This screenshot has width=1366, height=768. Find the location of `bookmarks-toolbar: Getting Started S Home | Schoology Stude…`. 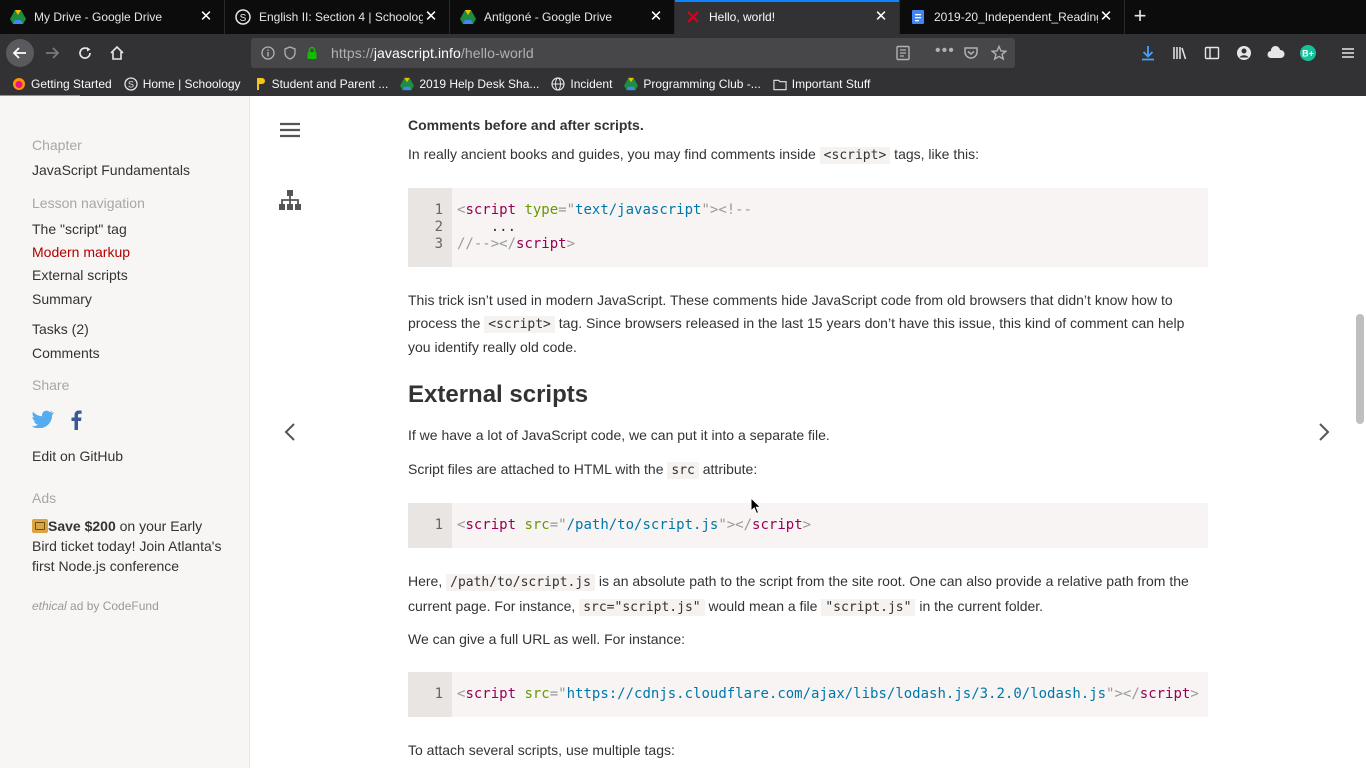

bookmarks-toolbar: Getting Started S Home | Schoology Stude… is located at coordinates (683, 84).